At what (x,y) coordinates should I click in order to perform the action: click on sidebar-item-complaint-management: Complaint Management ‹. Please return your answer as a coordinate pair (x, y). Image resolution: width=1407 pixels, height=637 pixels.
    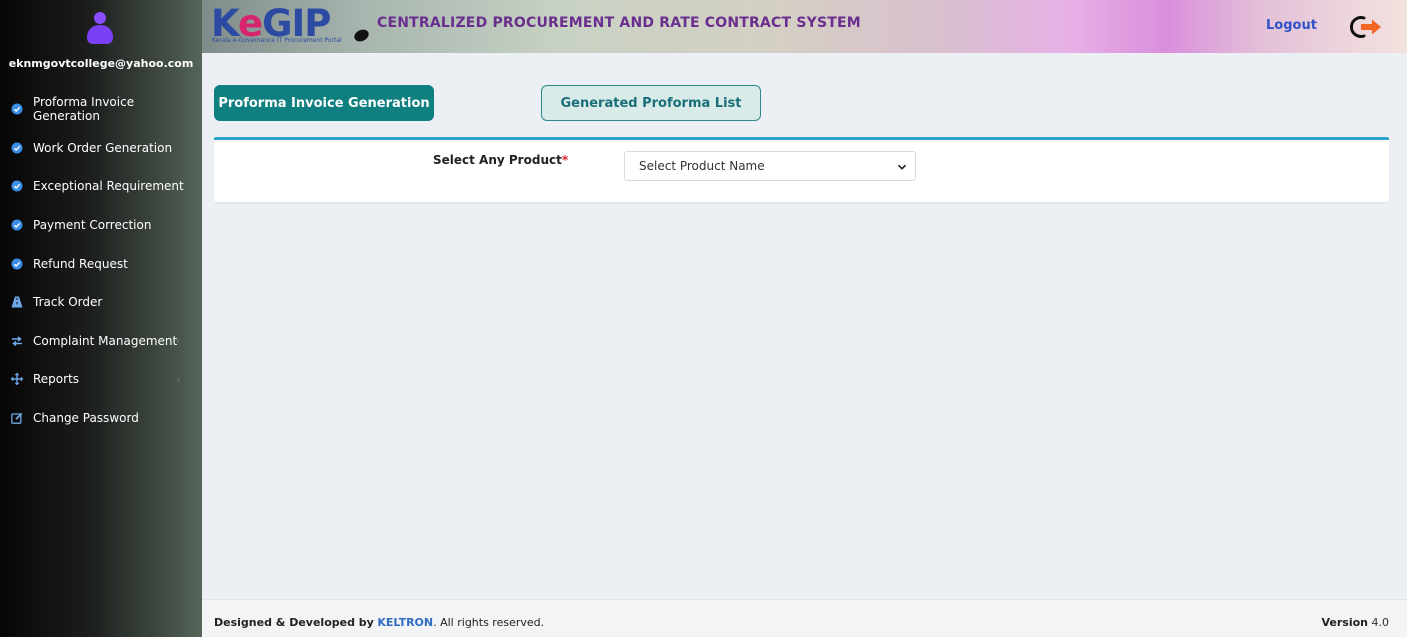
    Looking at the image, I should click on (101, 341).